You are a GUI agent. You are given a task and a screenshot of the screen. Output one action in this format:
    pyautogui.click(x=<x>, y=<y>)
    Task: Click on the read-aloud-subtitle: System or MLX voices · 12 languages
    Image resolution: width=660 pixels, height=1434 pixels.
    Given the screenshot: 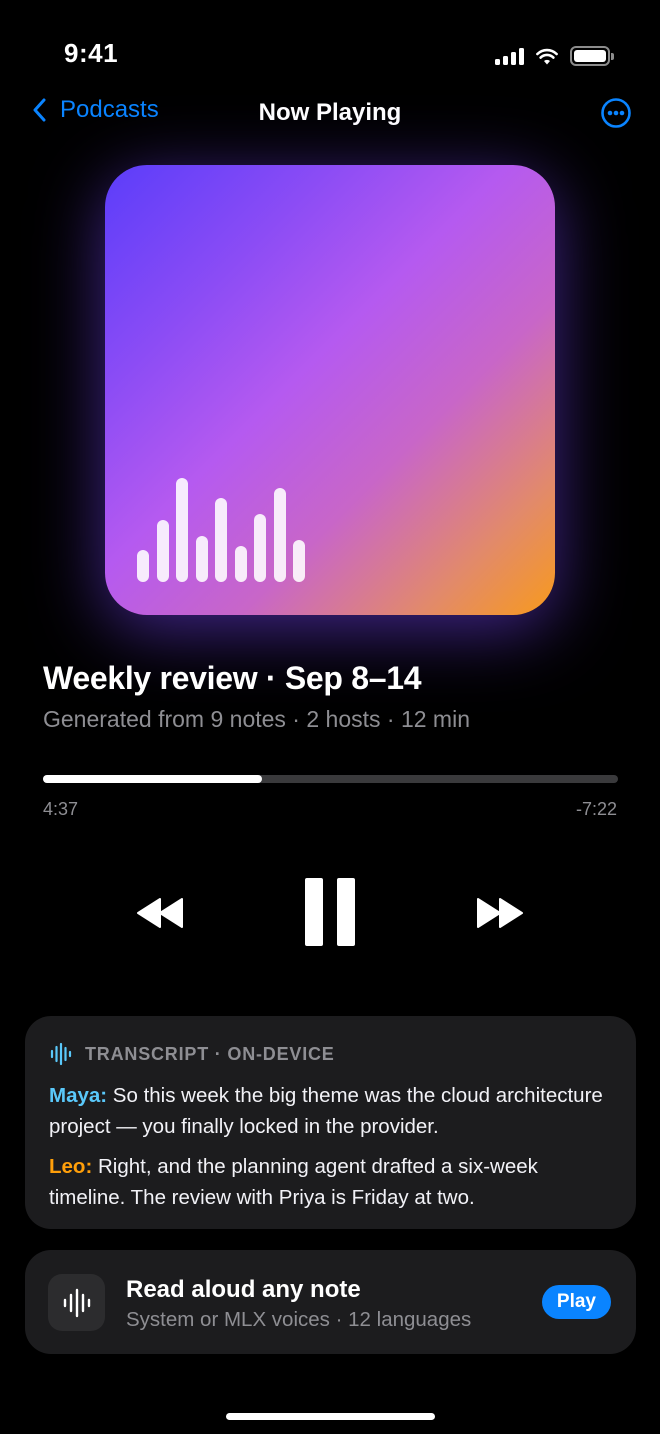 What is the action you would take?
    pyautogui.click(x=299, y=1319)
    